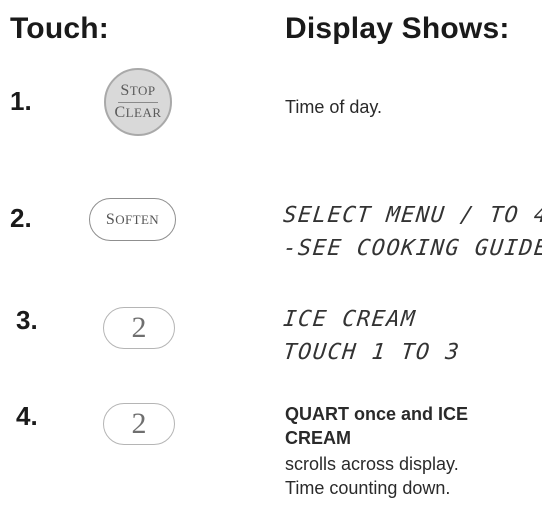 This screenshot has height=521, width=542. What do you see at coordinates (377, 414) in the screenshot?
I see `step-4-display-bold-line-1: QUART once and ICE` at bounding box center [377, 414].